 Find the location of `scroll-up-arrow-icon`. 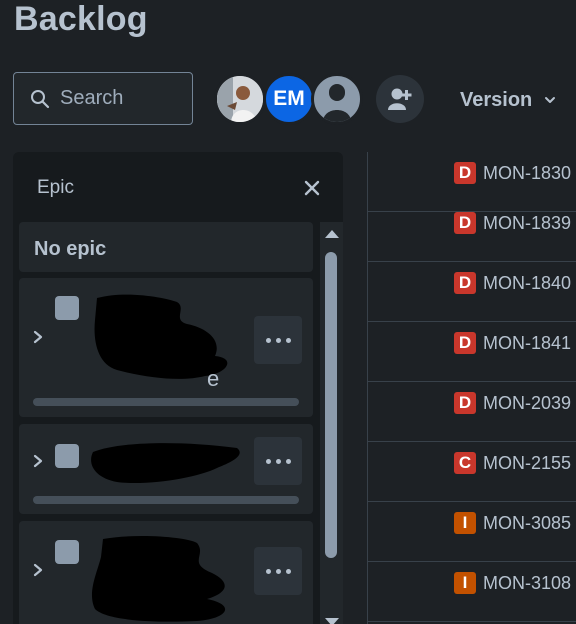

scroll-up-arrow-icon is located at coordinates (332, 234).